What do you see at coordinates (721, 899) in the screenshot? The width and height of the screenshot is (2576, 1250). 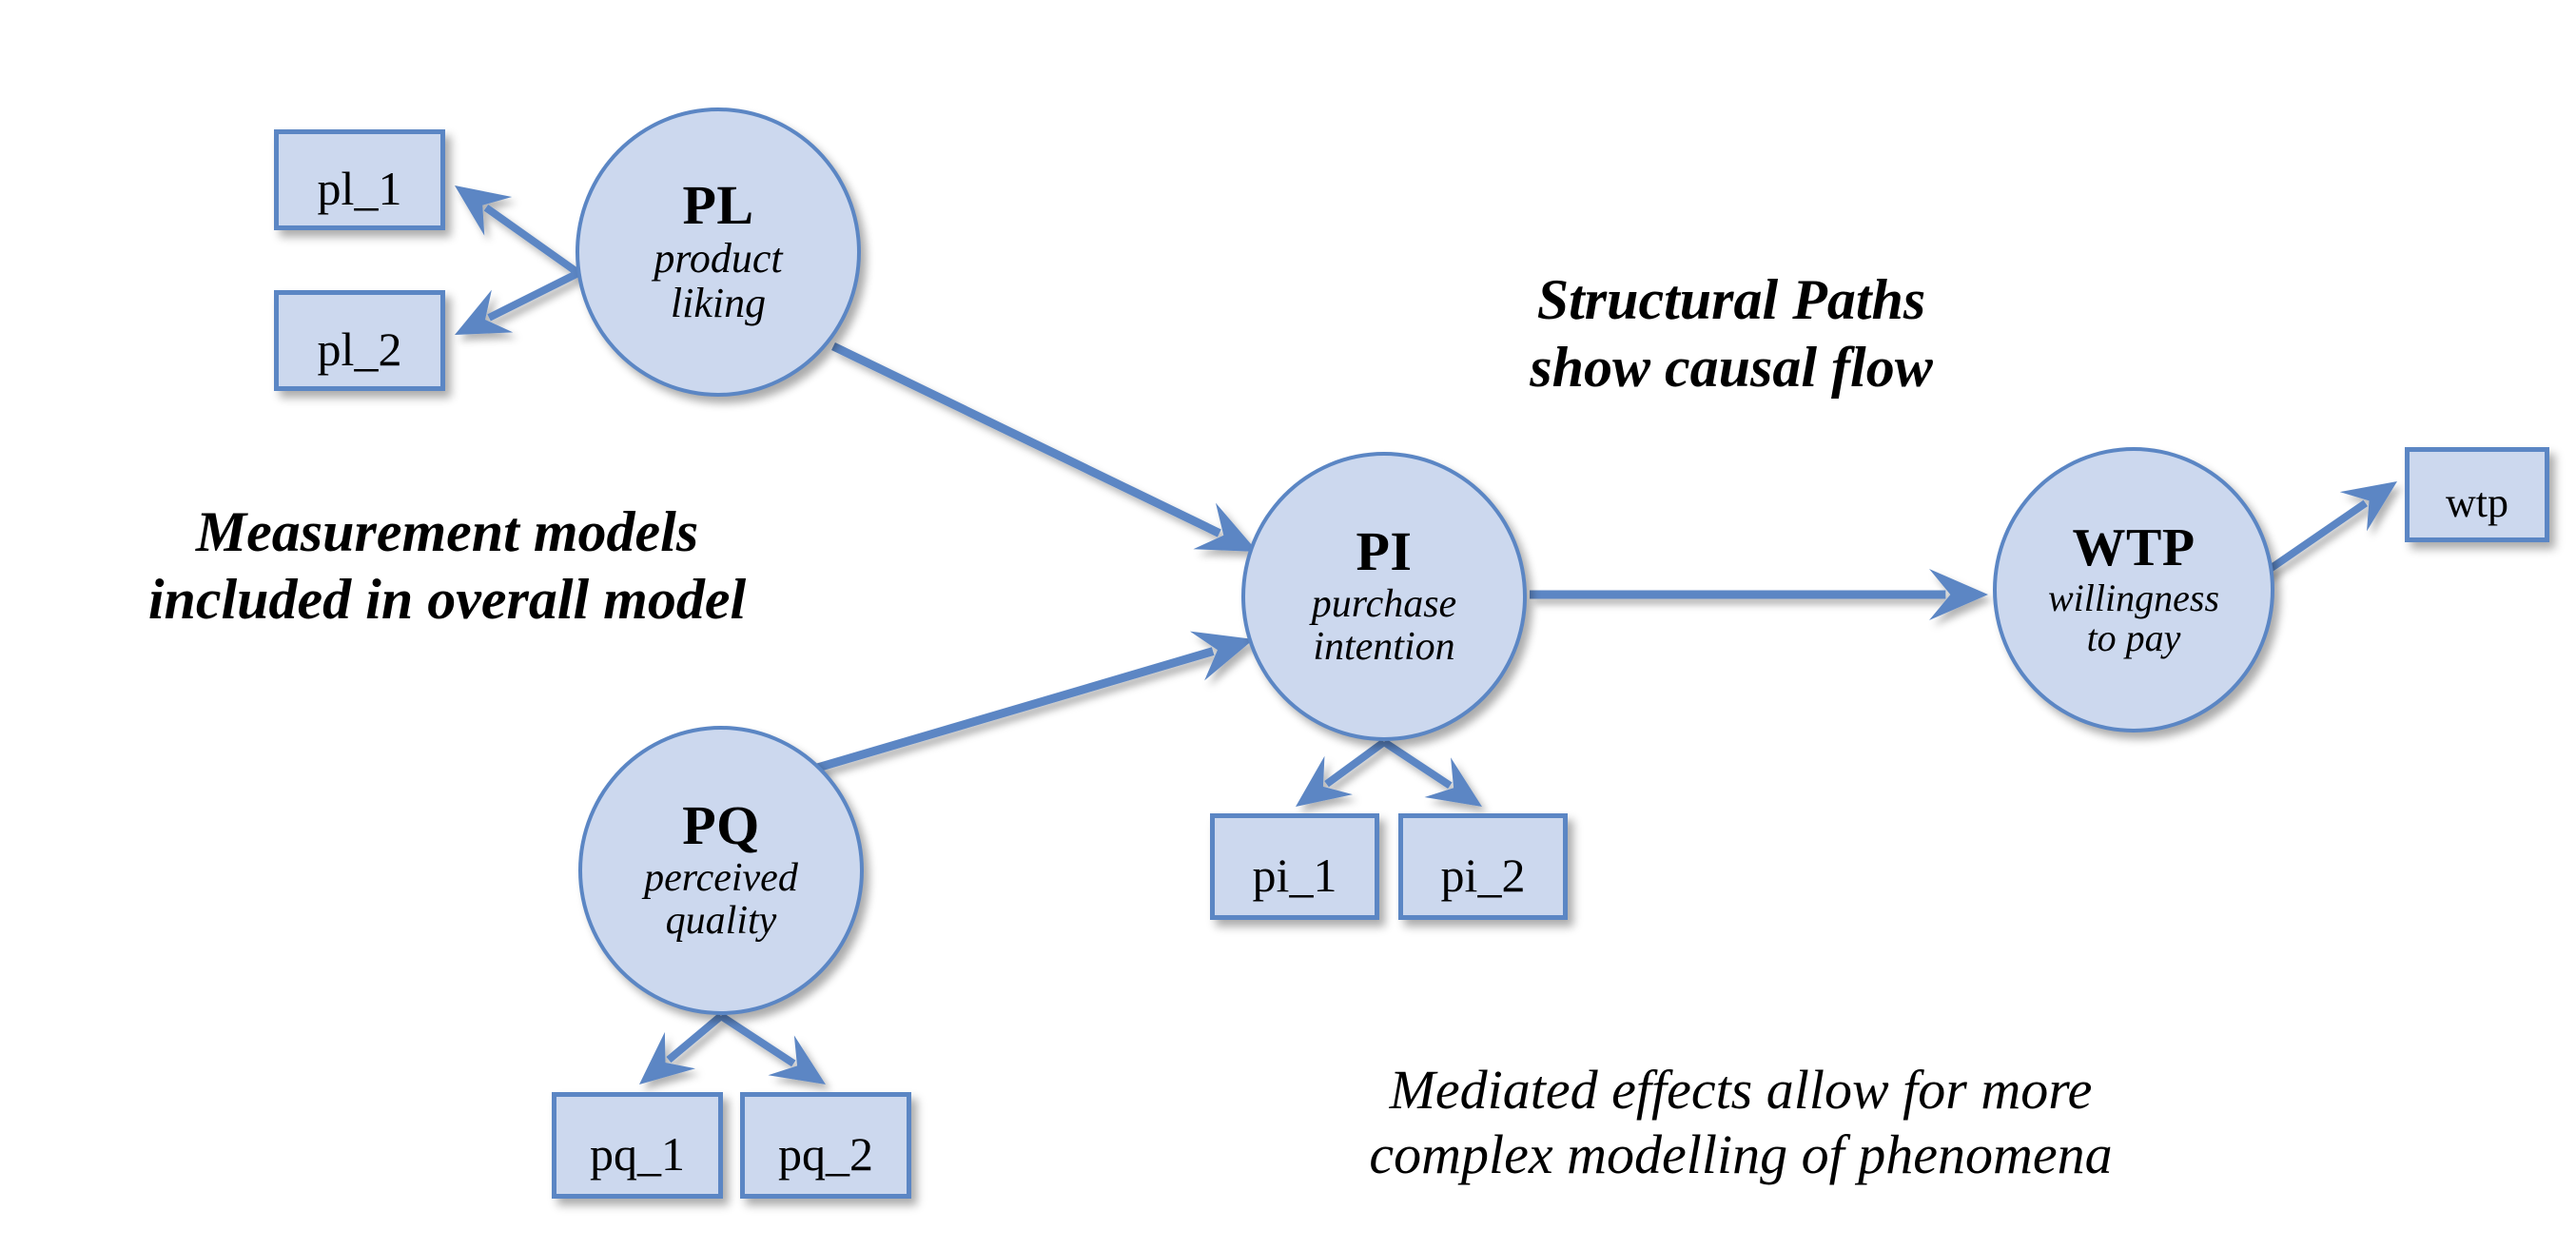 I see `latent-full-name: perceived quality` at bounding box center [721, 899].